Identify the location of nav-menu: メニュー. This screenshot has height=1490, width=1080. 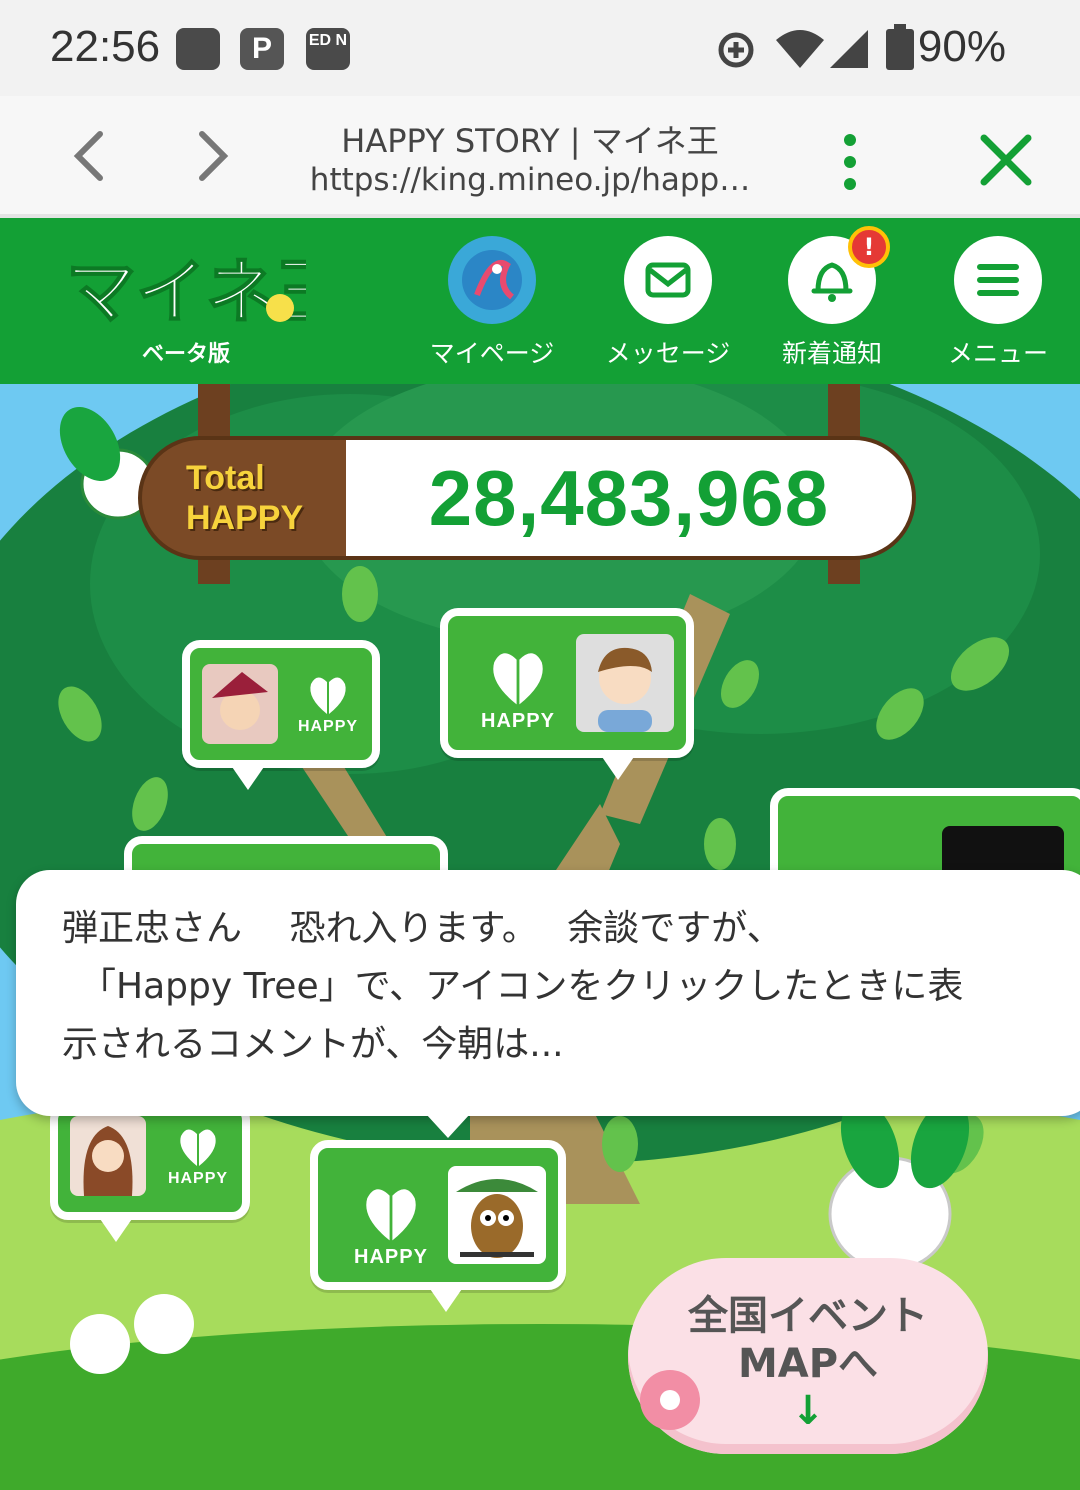
(998, 303).